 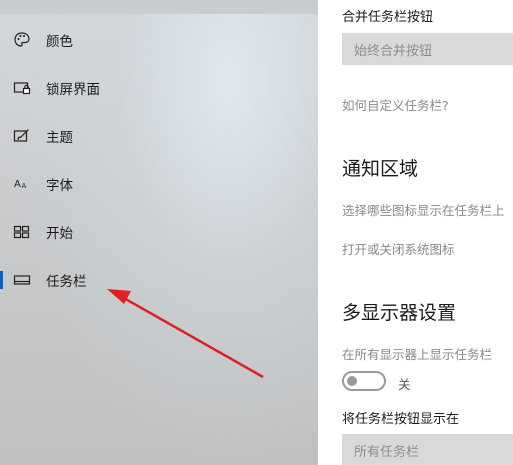 I want to click on sidebar-top-band, so click(x=159, y=7).